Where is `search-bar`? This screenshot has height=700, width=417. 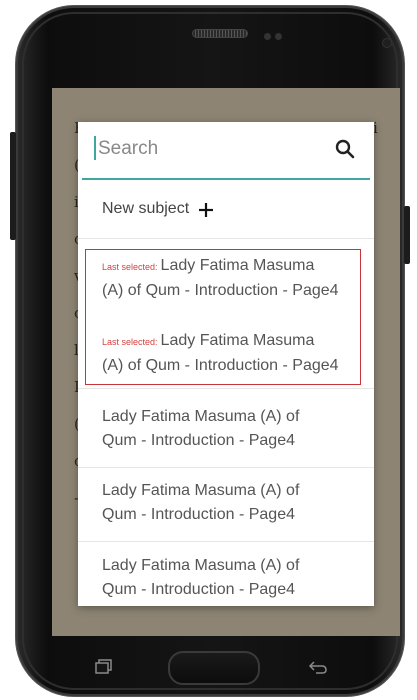
search-bar is located at coordinates (226, 151).